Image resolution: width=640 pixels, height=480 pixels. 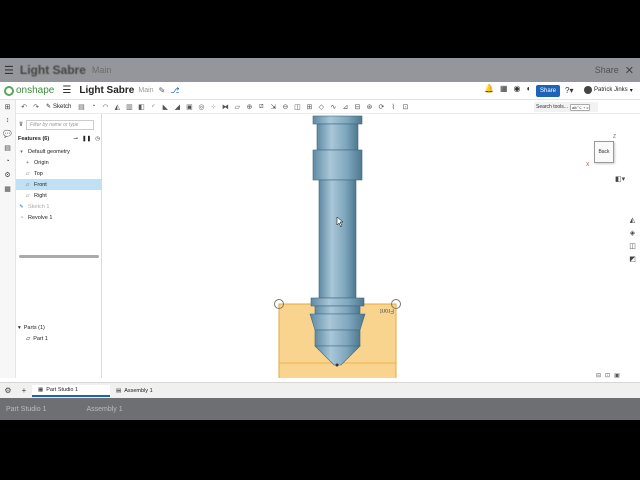 What do you see at coordinates (7, 134) in the screenshot?
I see `comments-icon: 💬` at bounding box center [7, 134].